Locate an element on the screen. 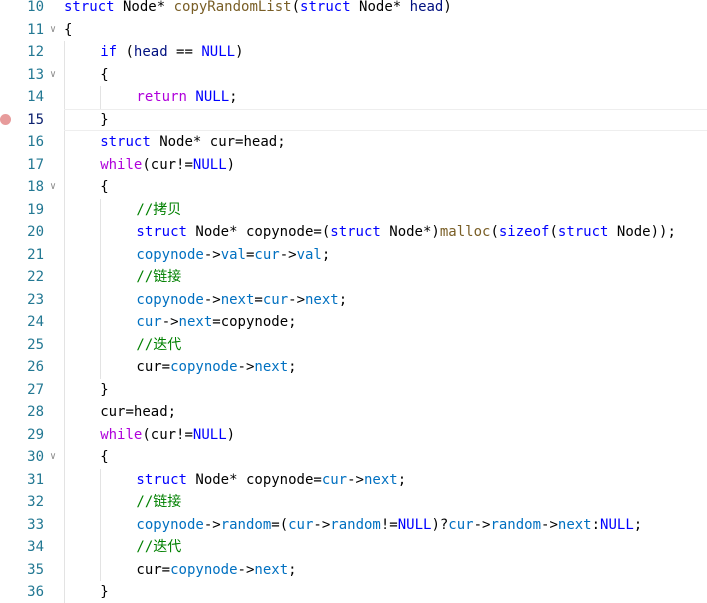  code-line: 27} is located at coordinates (353, 390).